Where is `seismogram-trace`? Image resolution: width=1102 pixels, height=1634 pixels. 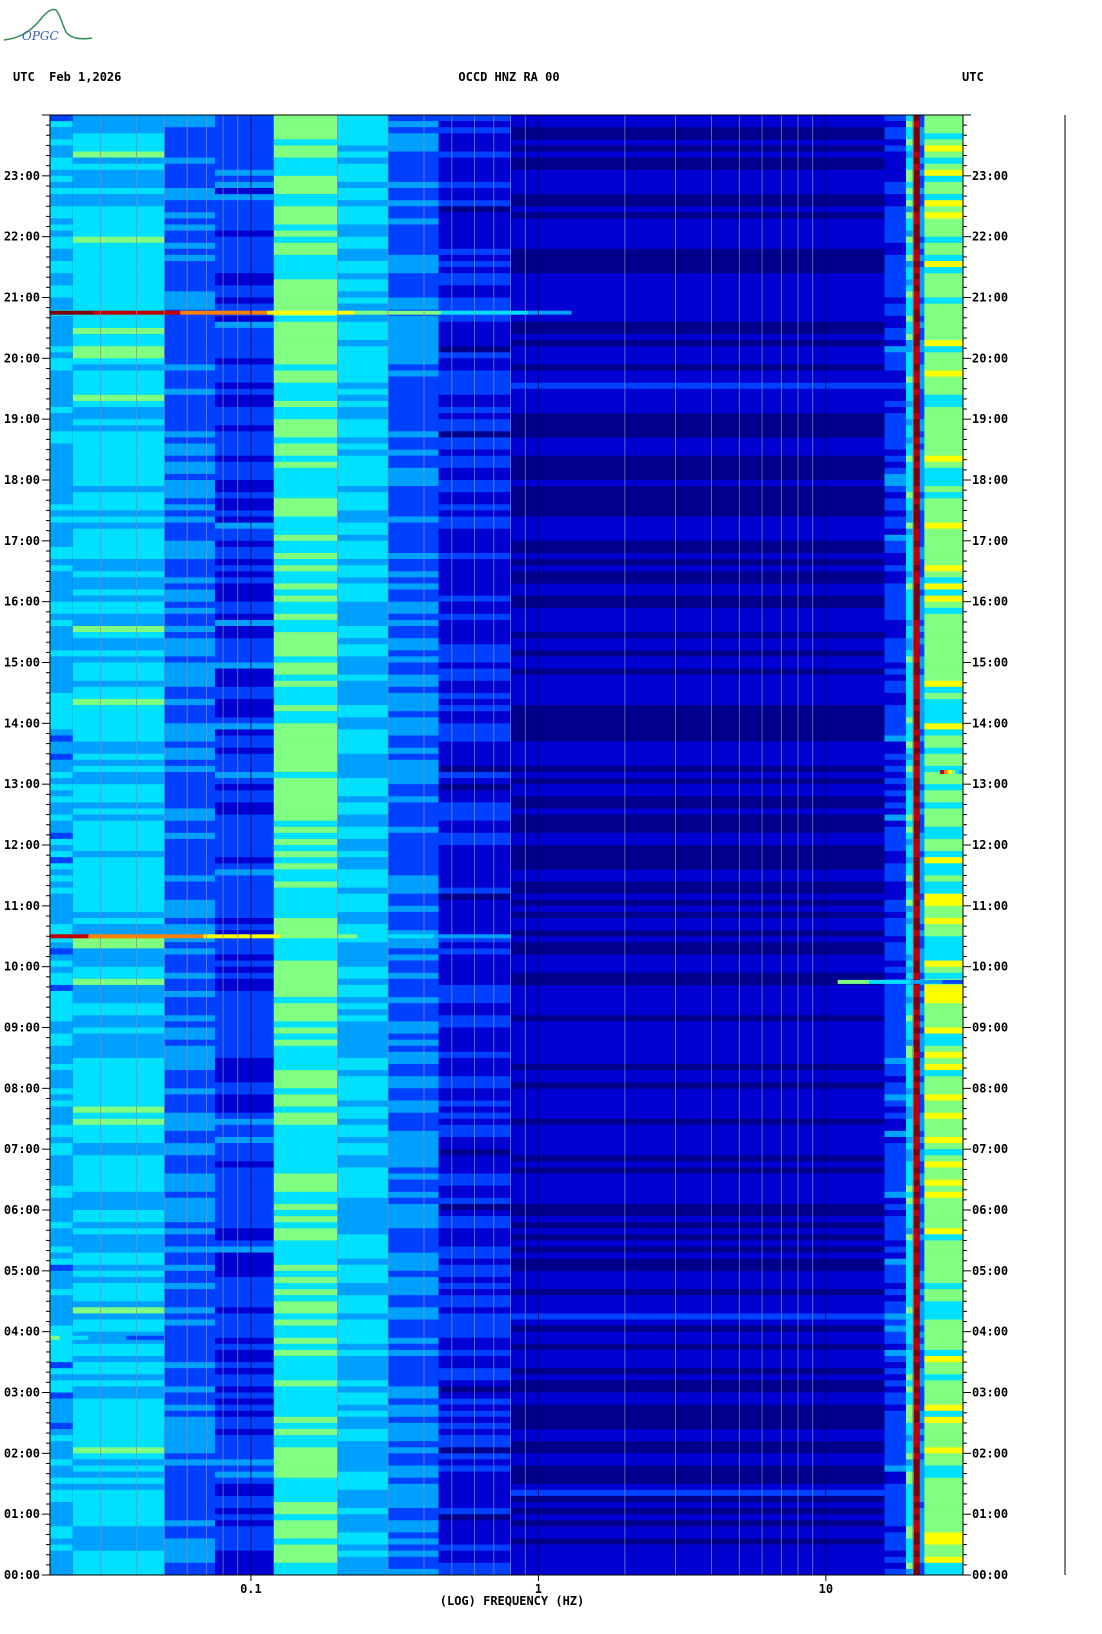
seismogram-trace is located at coordinates (1065, 845).